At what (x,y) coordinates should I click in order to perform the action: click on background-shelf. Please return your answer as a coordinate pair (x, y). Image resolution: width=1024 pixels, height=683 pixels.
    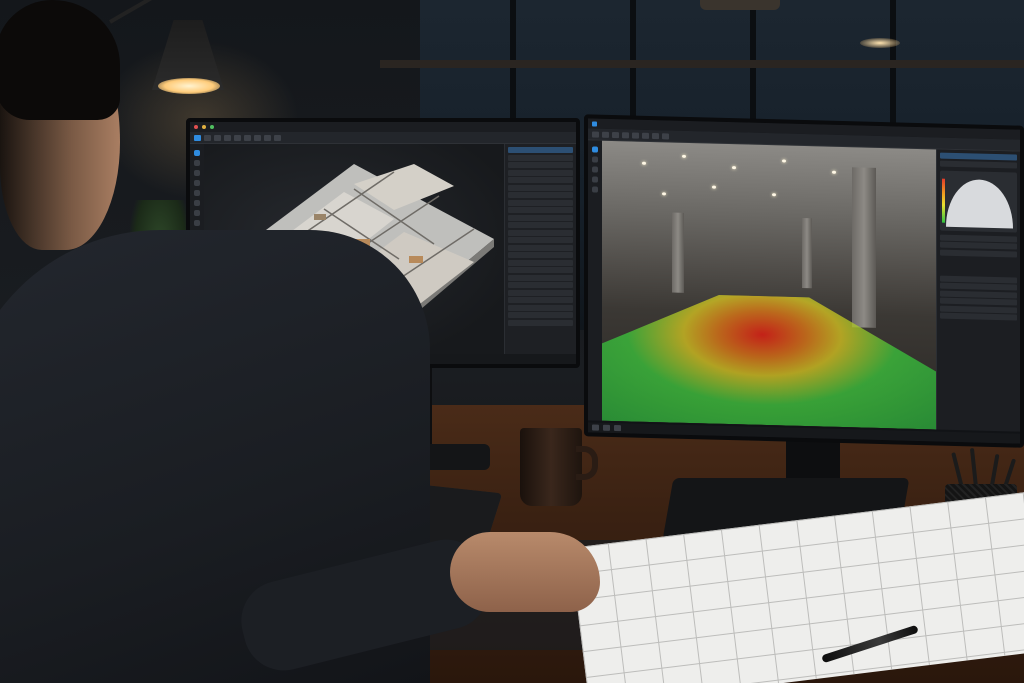
    Looking at the image, I should click on (702, 64).